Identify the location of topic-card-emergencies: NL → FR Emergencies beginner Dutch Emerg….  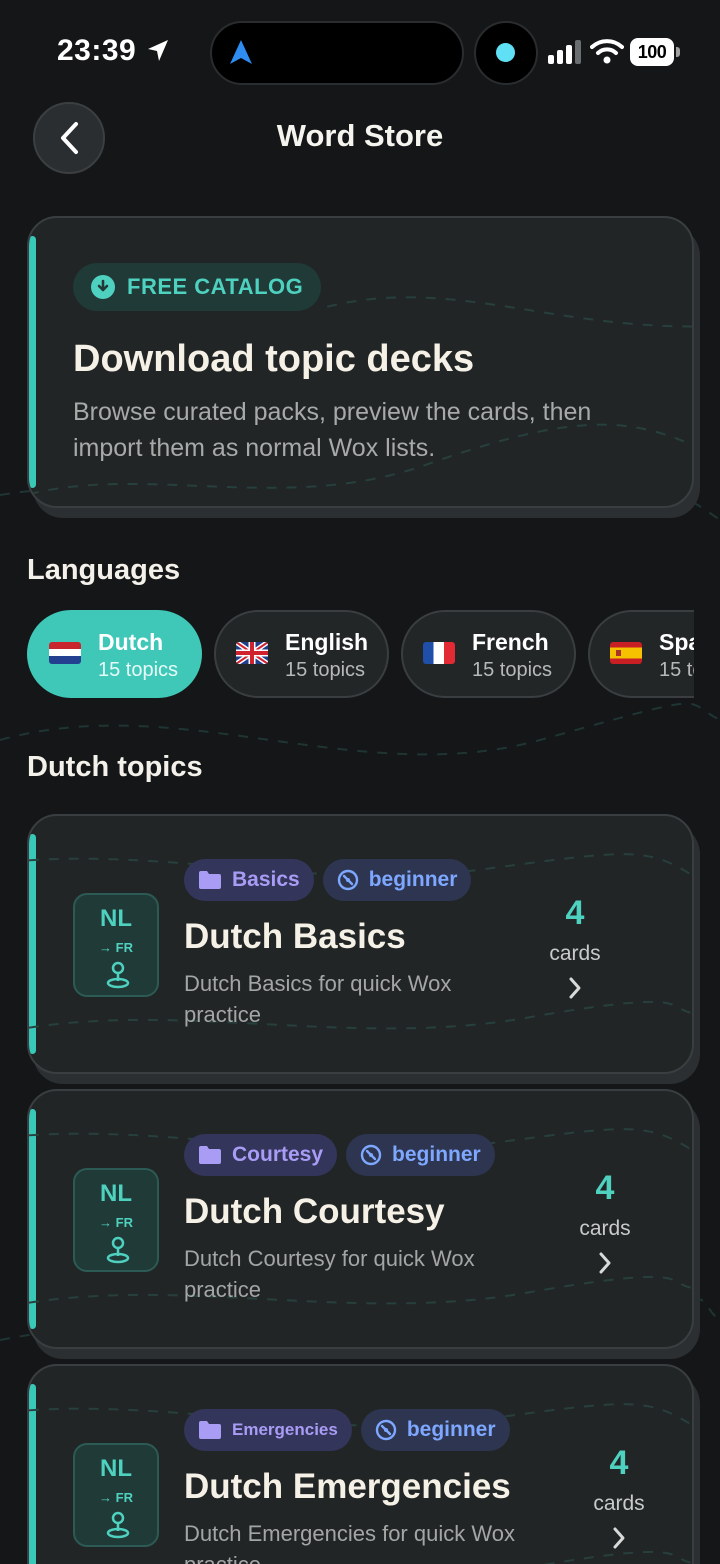
(360, 1464).